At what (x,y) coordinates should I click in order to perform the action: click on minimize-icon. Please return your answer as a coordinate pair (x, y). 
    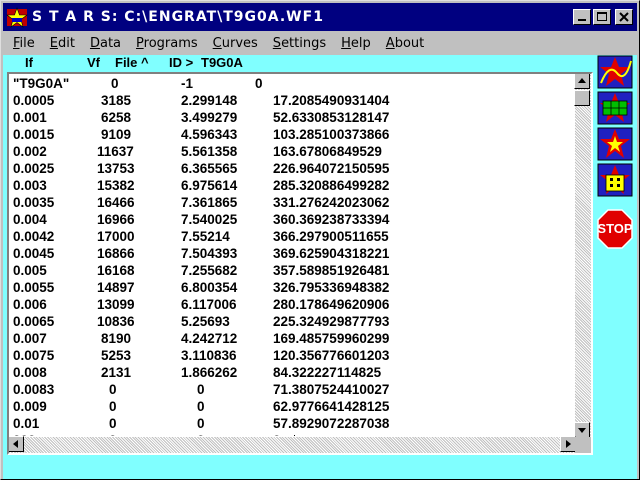
    Looking at the image, I should click on (582, 20).